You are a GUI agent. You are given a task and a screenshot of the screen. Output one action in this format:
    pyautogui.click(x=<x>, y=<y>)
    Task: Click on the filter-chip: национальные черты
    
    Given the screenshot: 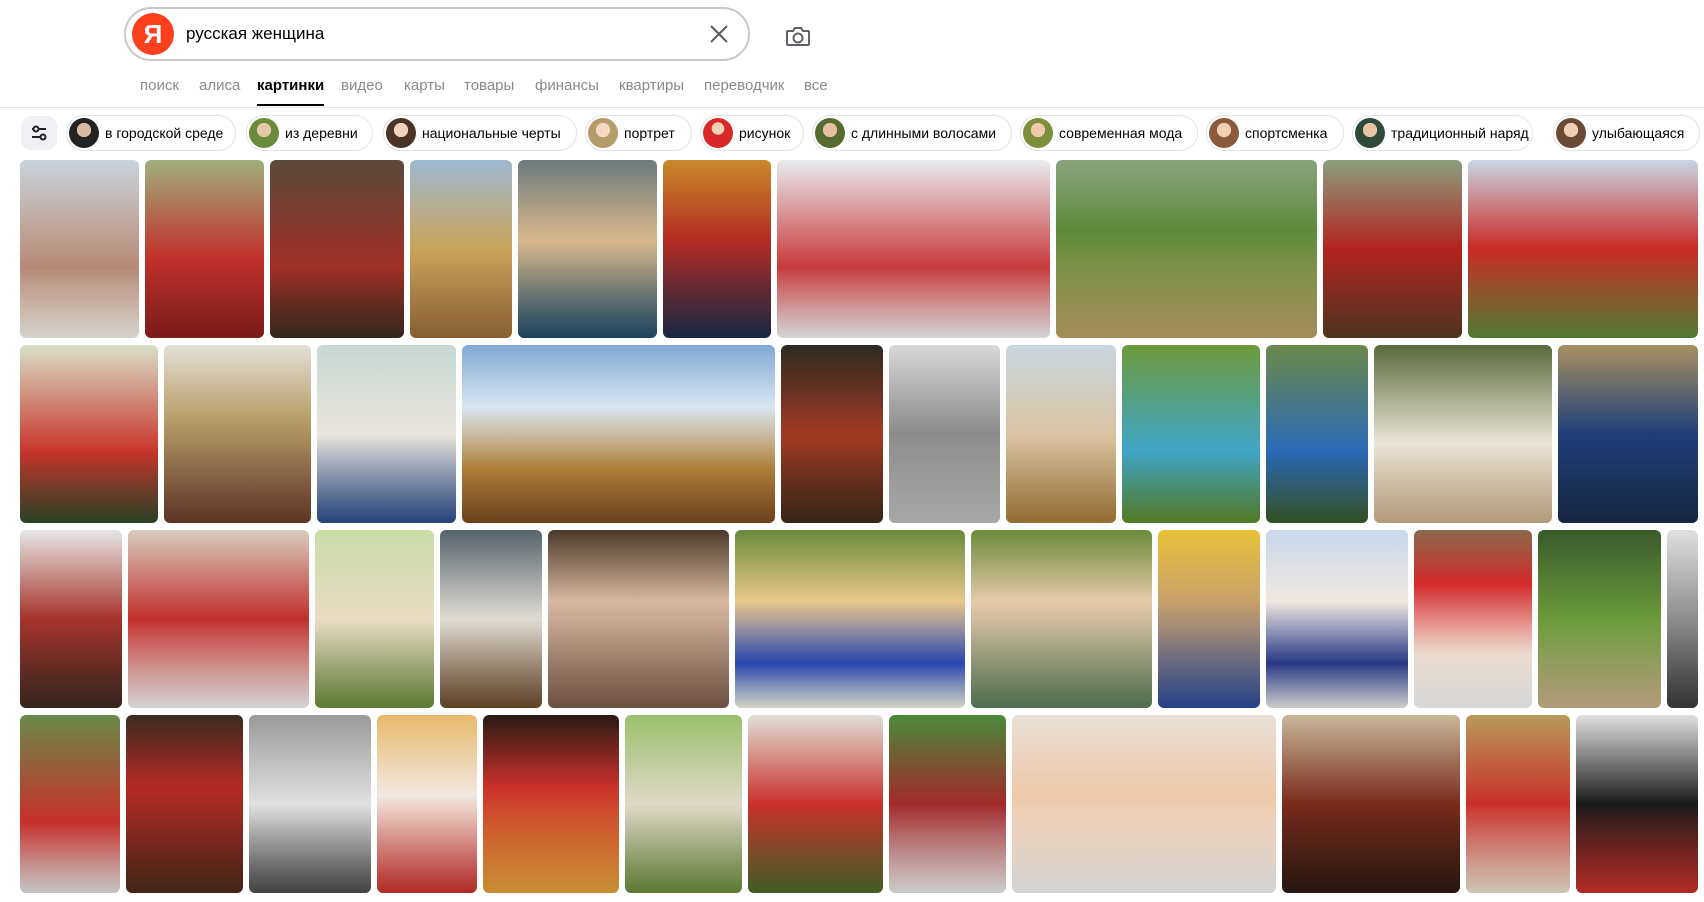 What is the action you would take?
    pyautogui.click(x=480, y=133)
    